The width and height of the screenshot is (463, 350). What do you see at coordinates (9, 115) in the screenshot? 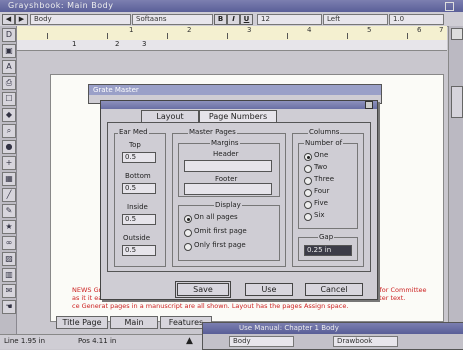
I see `graphics-tool-icon: ◆` at bounding box center [9, 115].